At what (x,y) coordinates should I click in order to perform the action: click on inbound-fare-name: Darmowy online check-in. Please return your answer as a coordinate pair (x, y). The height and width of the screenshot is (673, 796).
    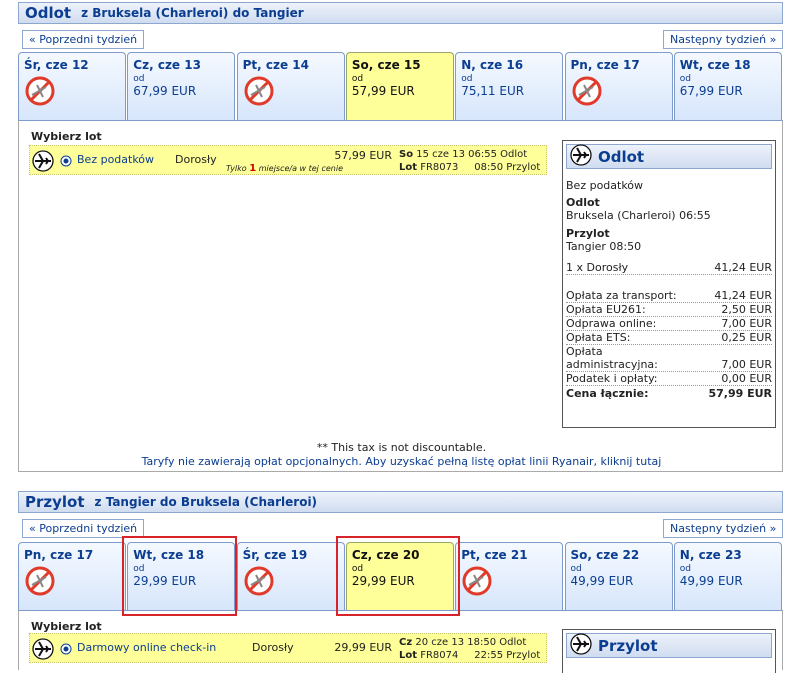
    Looking at the image, I should click on (146, 647).